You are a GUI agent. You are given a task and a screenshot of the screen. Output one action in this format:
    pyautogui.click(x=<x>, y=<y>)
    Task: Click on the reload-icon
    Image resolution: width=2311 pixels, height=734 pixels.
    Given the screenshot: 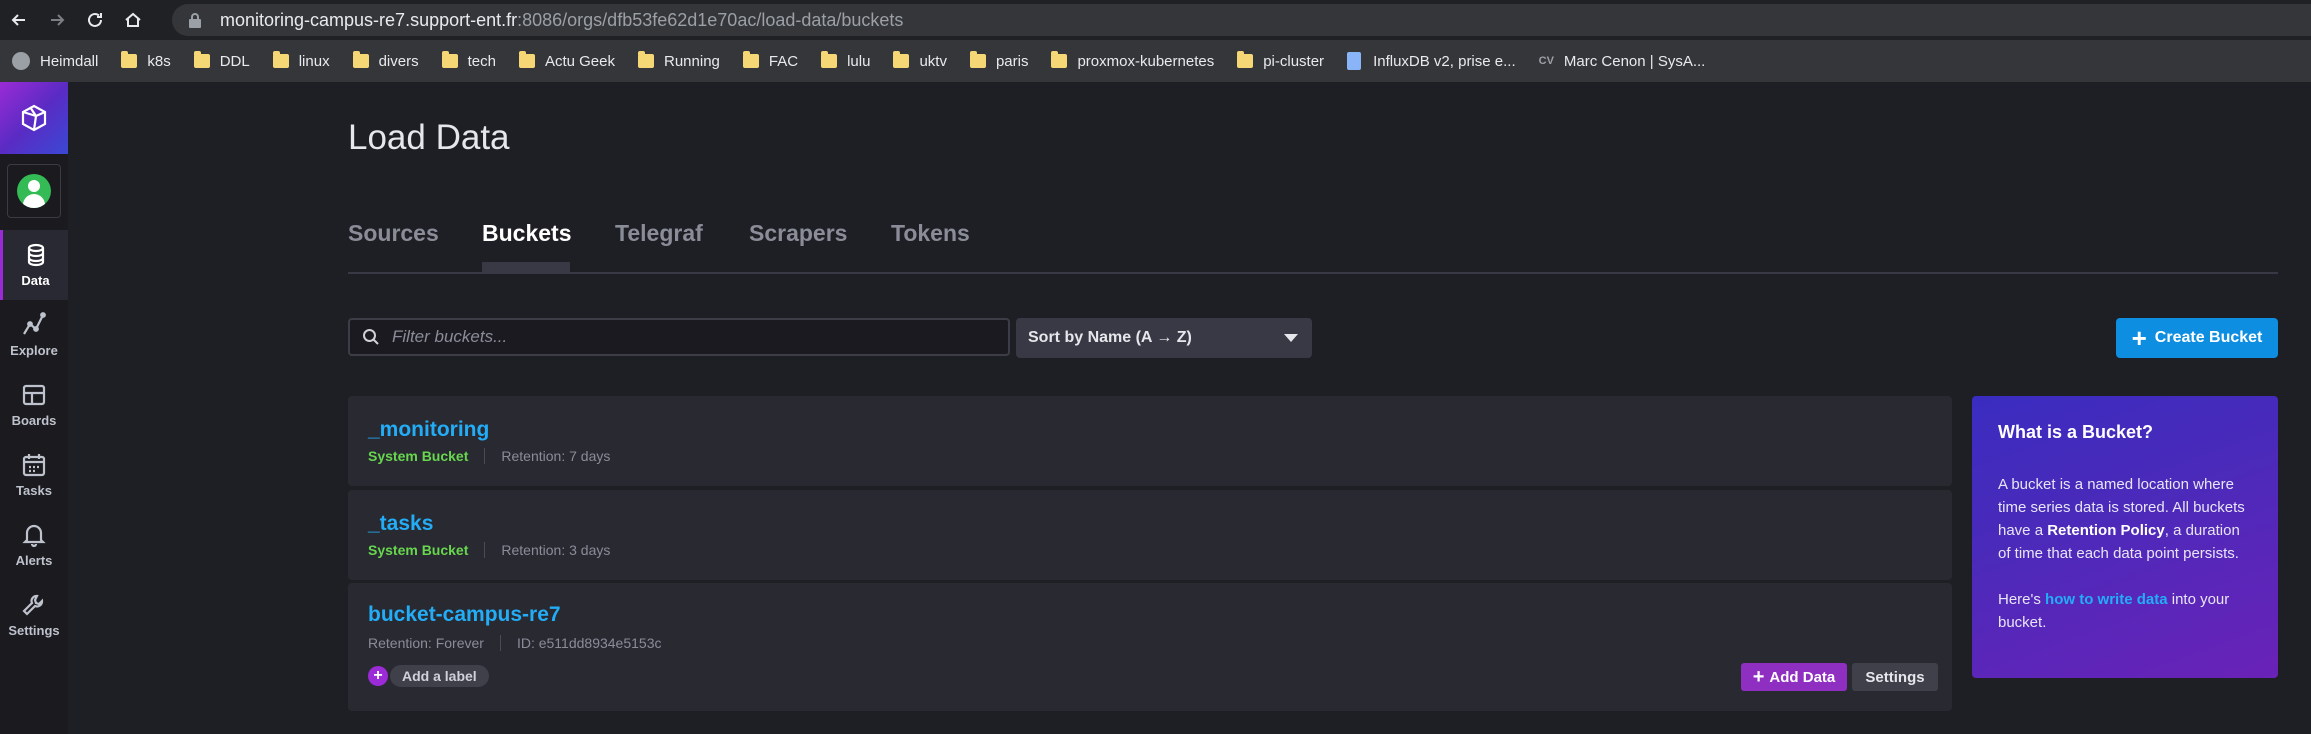 What is the action you would take?
    pyautogui.click(x=95, y=20)
    